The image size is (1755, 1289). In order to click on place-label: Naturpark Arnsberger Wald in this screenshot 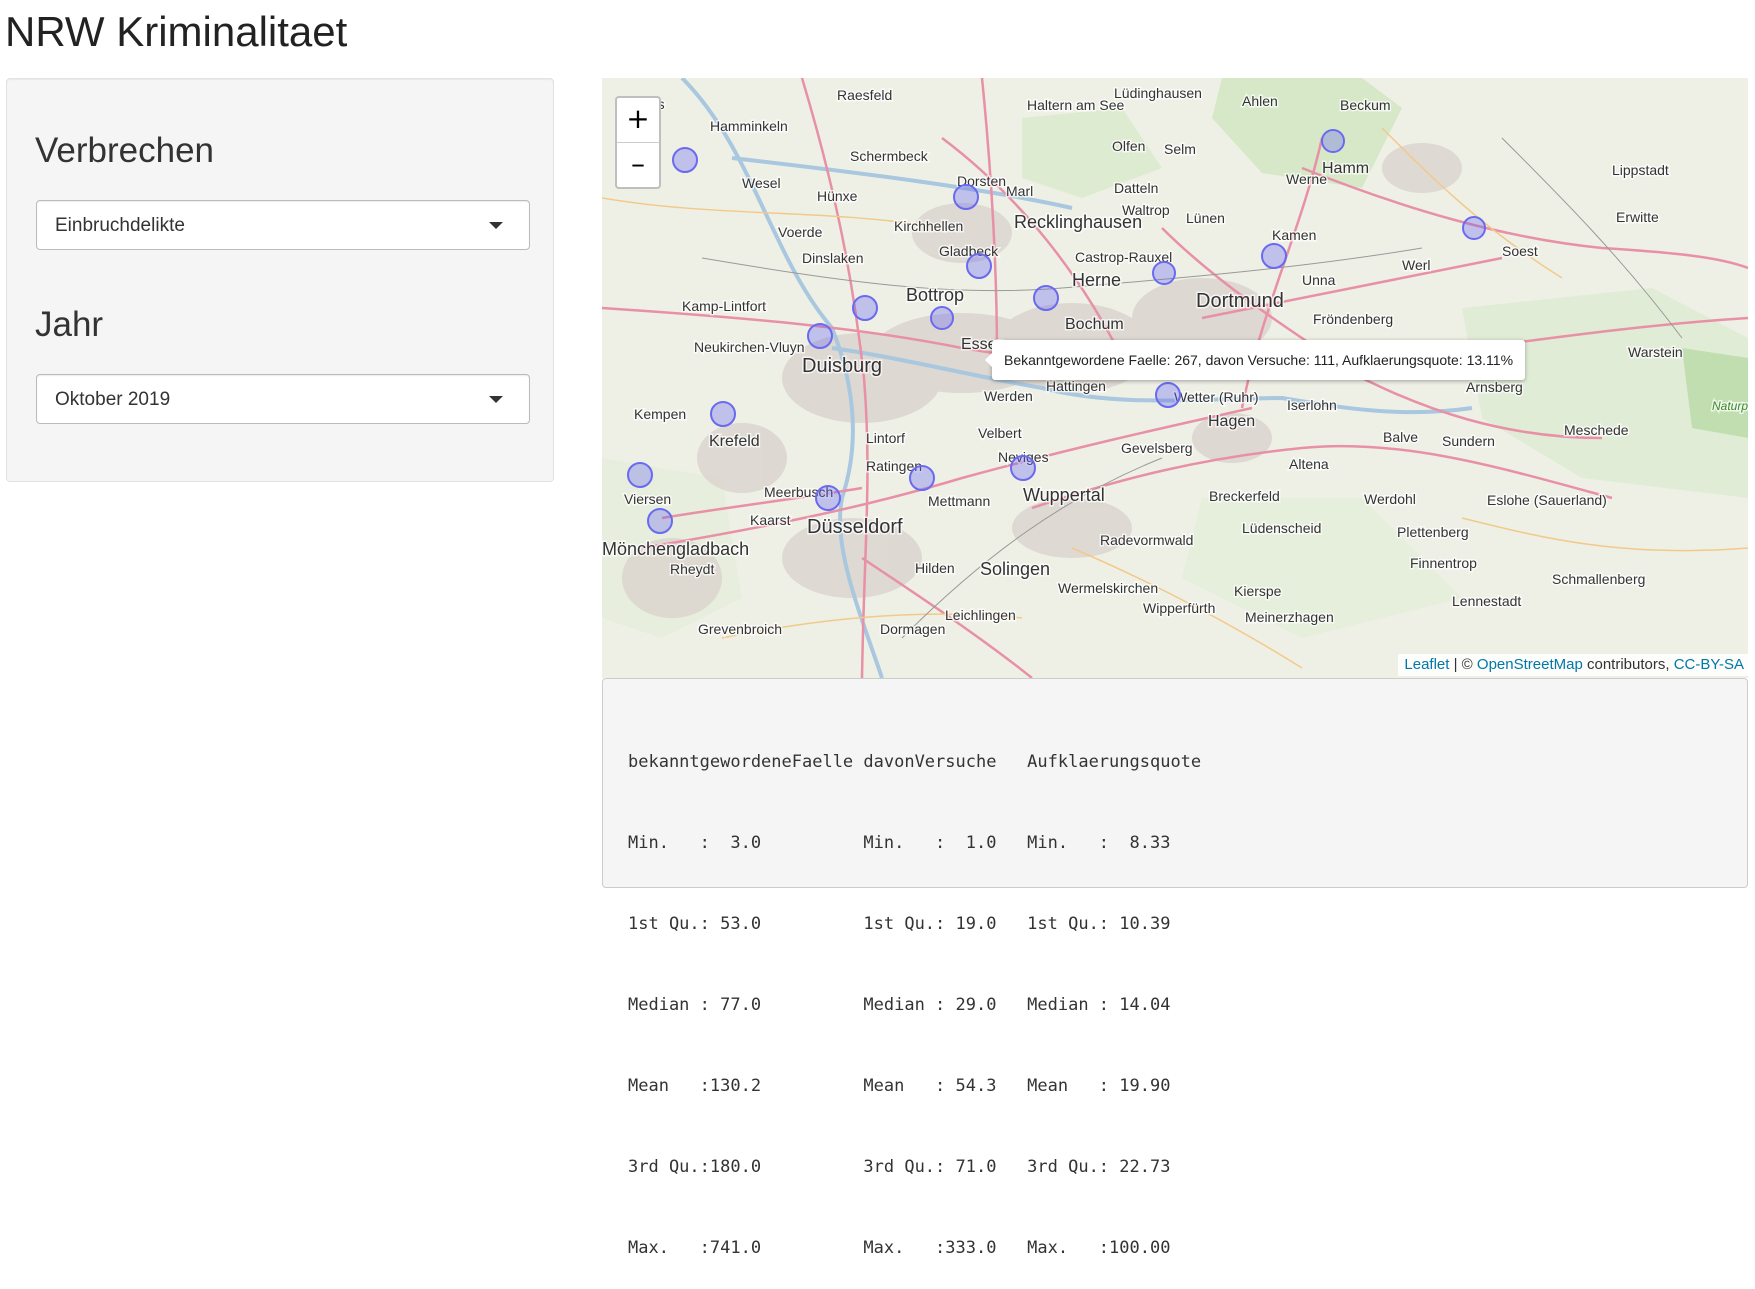, I will do `click(1730, 406)`.